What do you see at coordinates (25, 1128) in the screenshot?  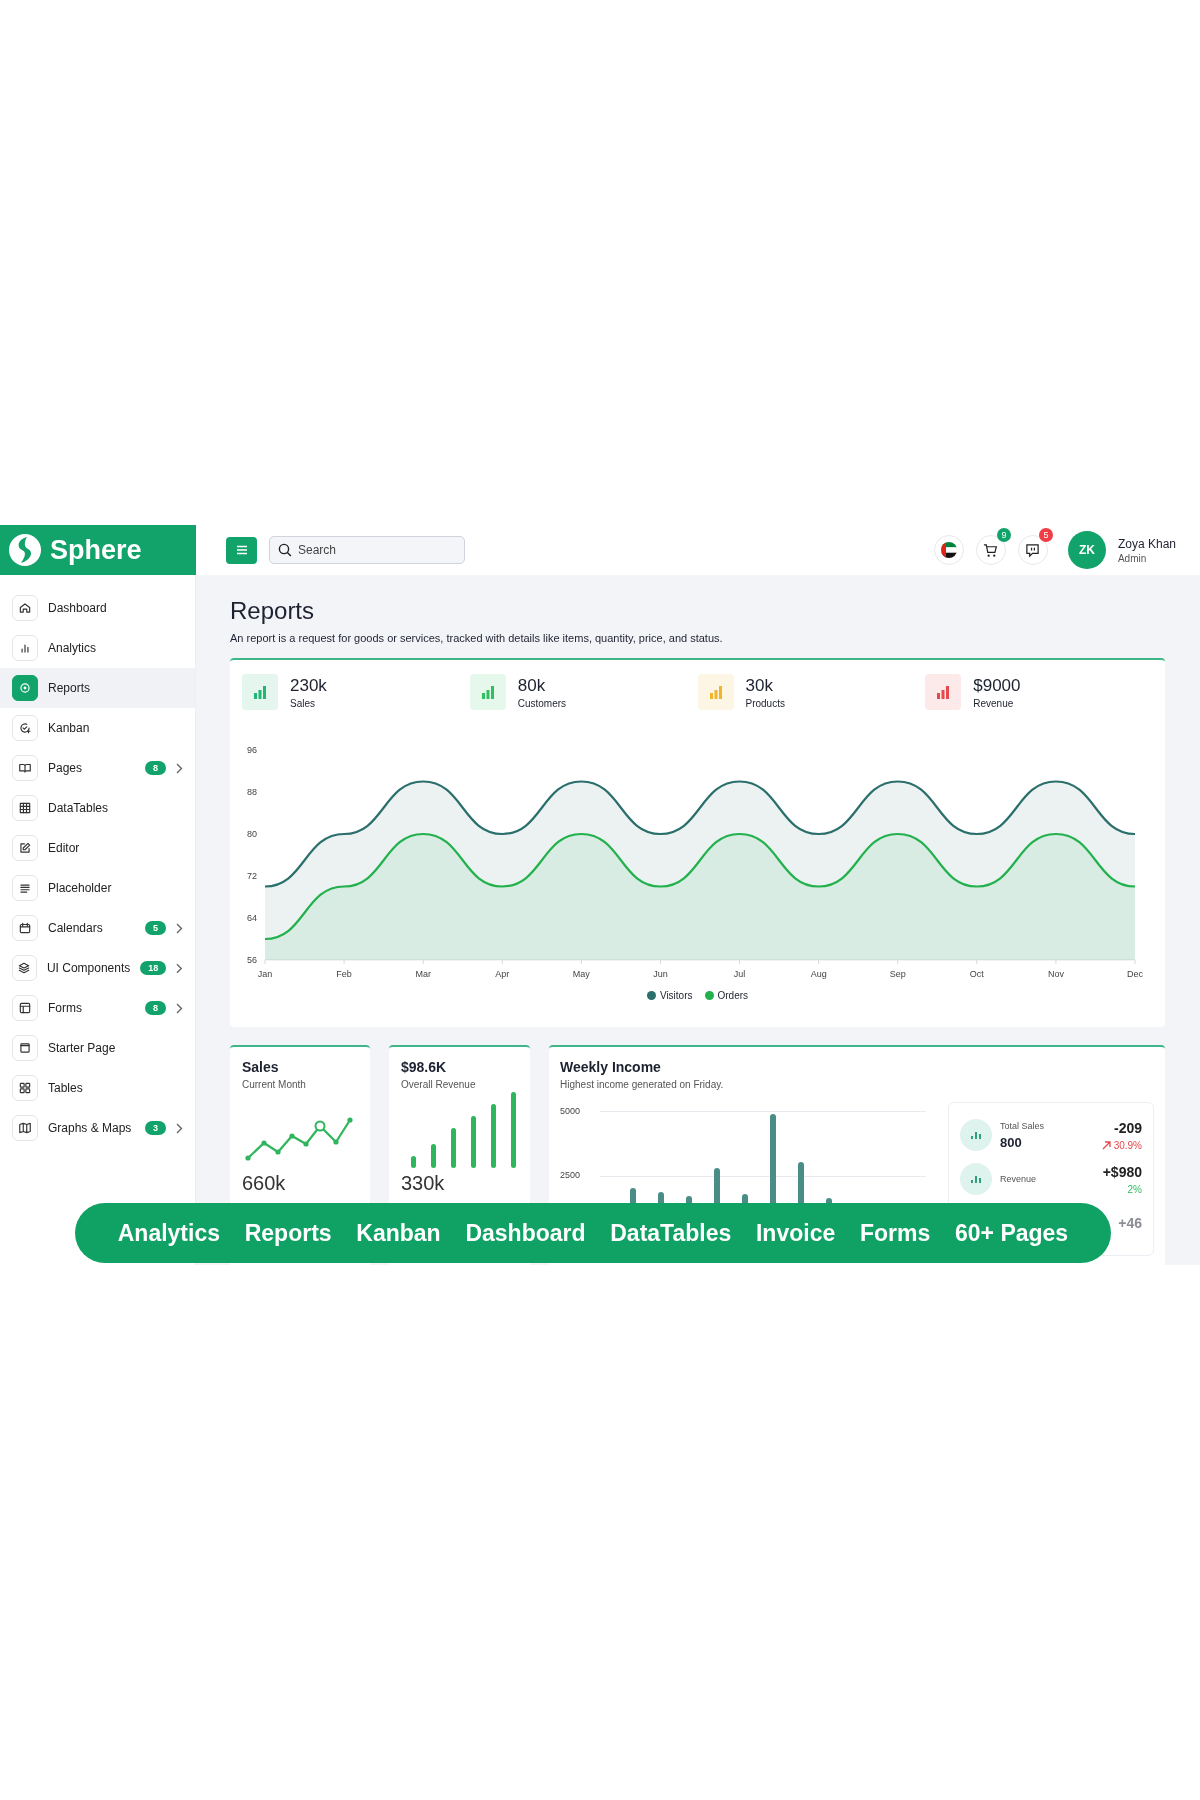 I see `map-icon` at bounding box center [25, 1128].